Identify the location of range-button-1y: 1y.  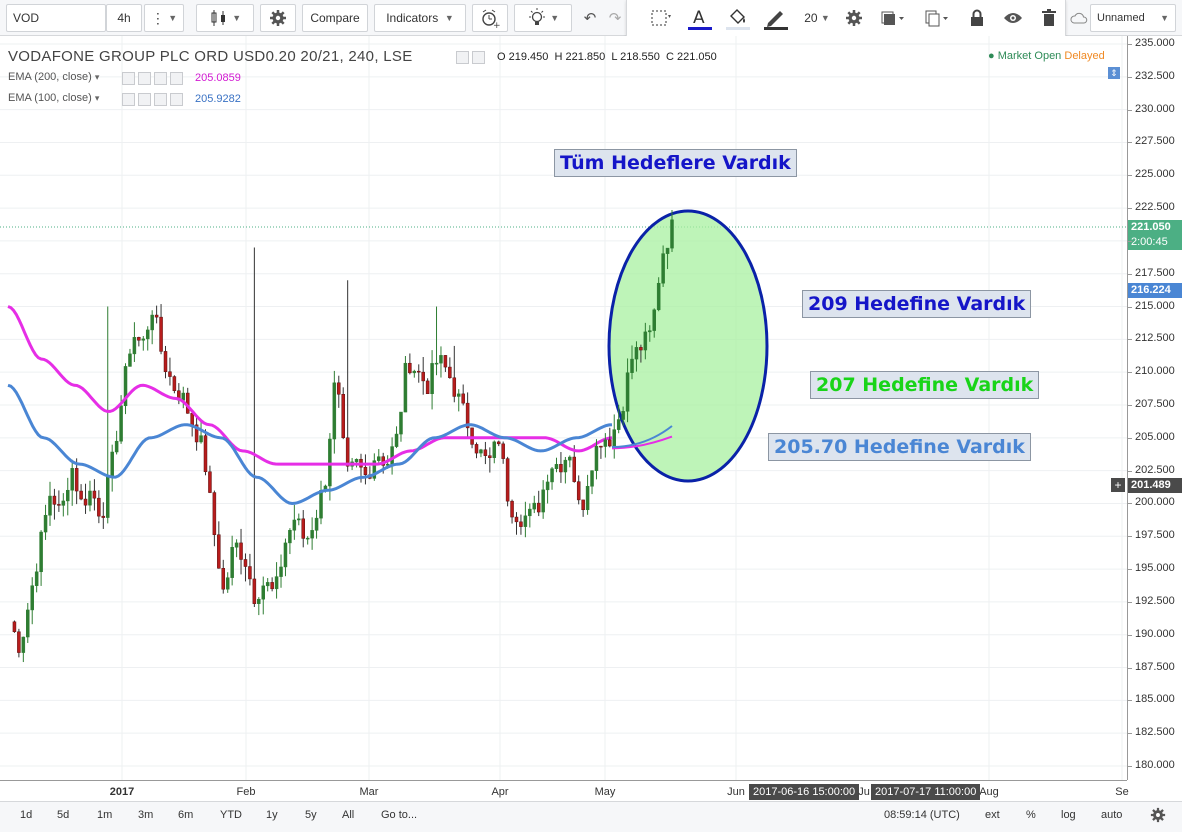
(272, 815).